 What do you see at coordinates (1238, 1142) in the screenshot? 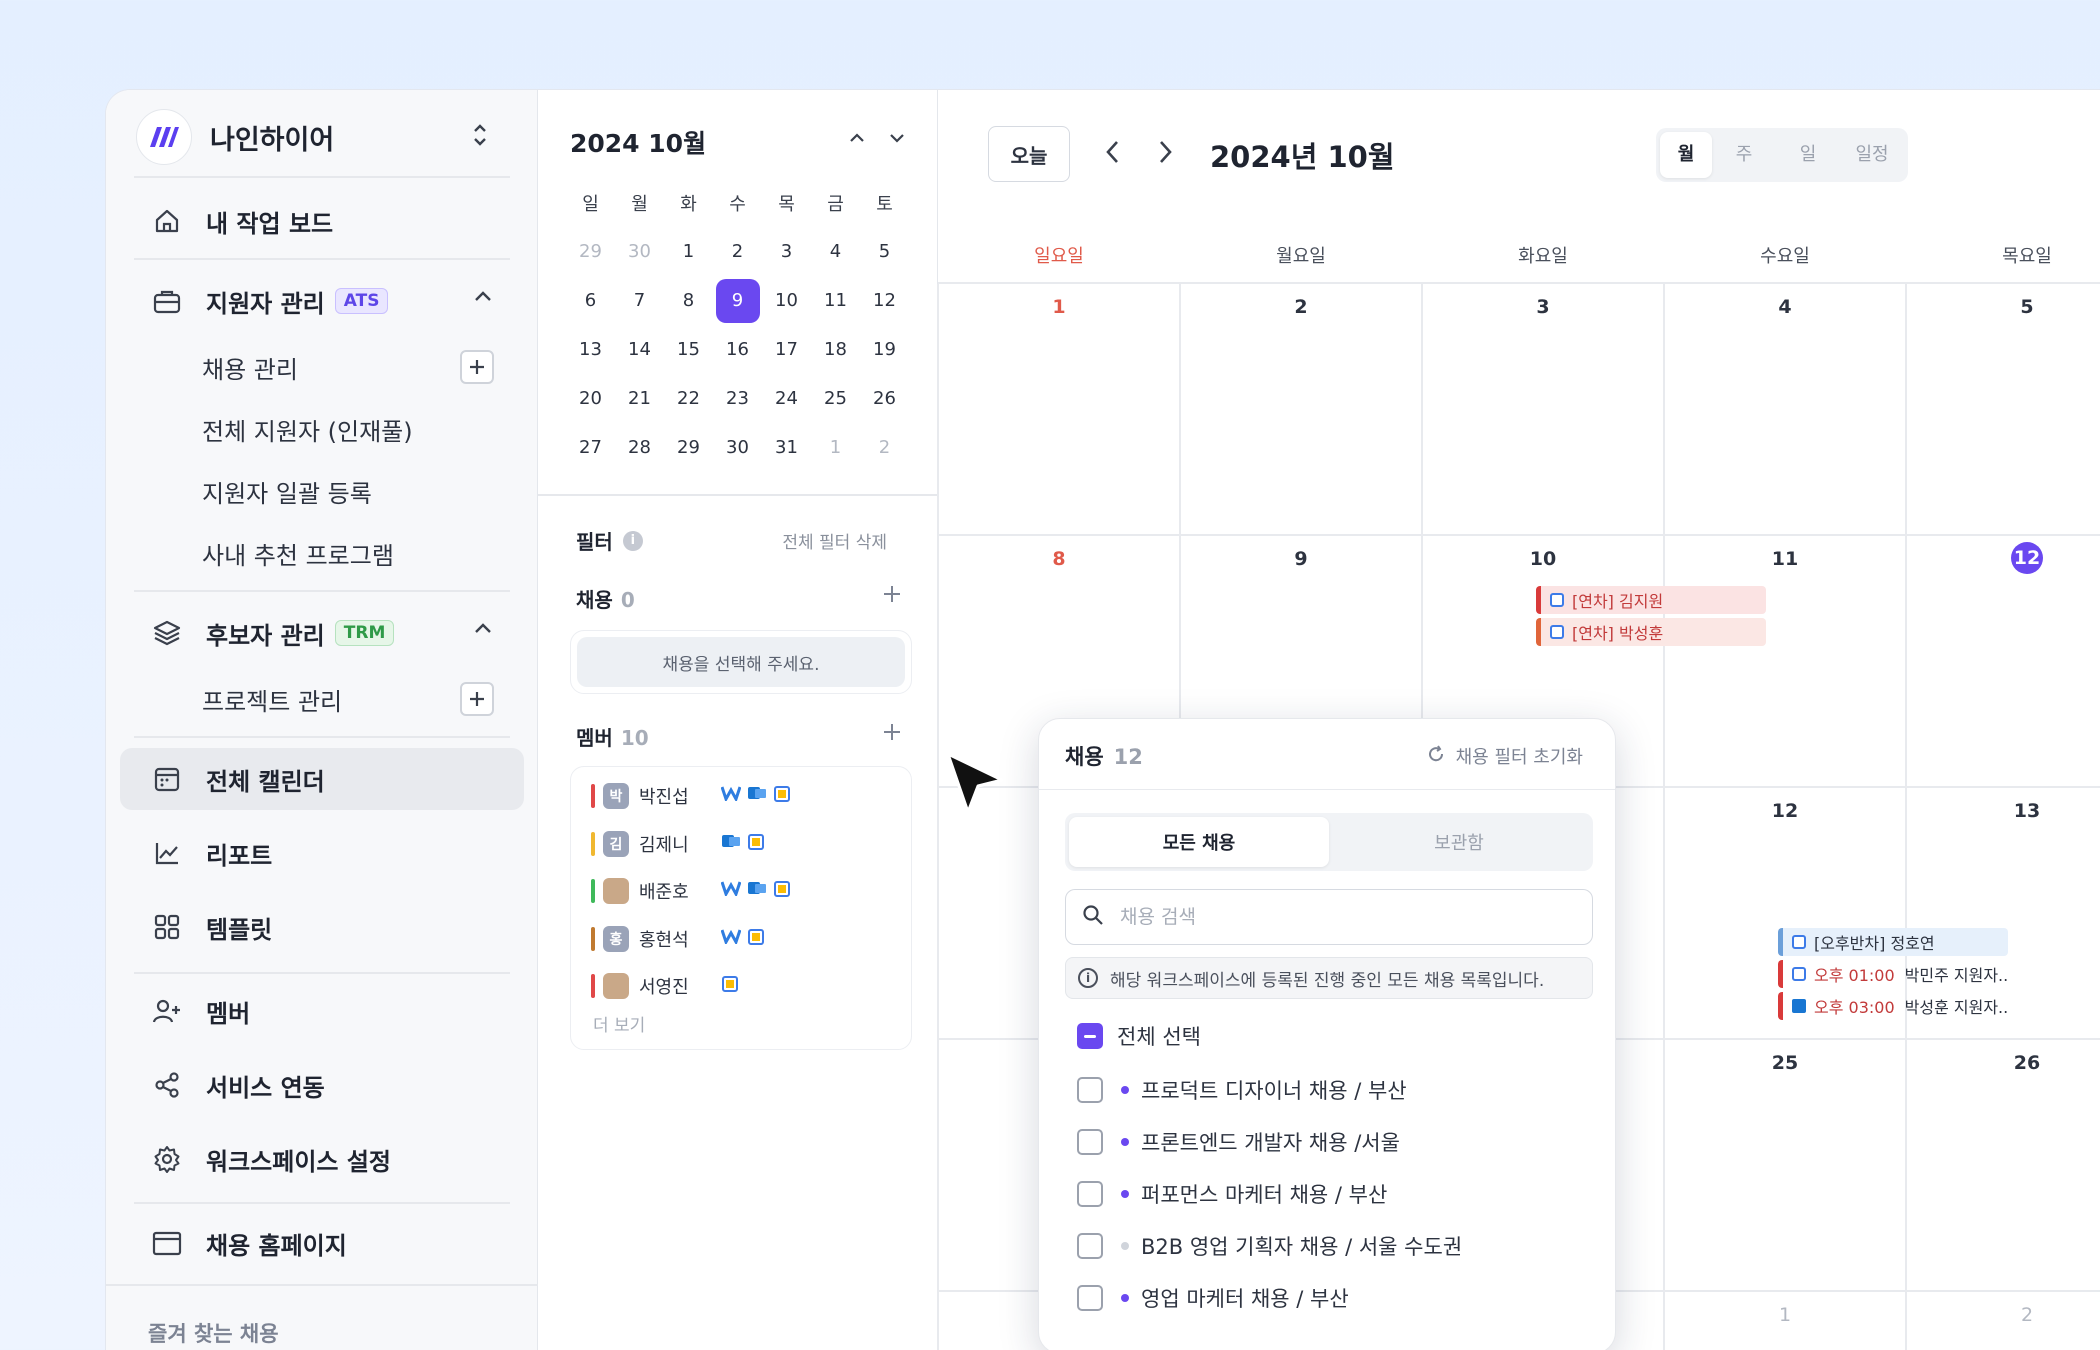
I see `recruit-option: 프론트엔드 개발자 채용 /서울` at bounding box center [1238, 1142].